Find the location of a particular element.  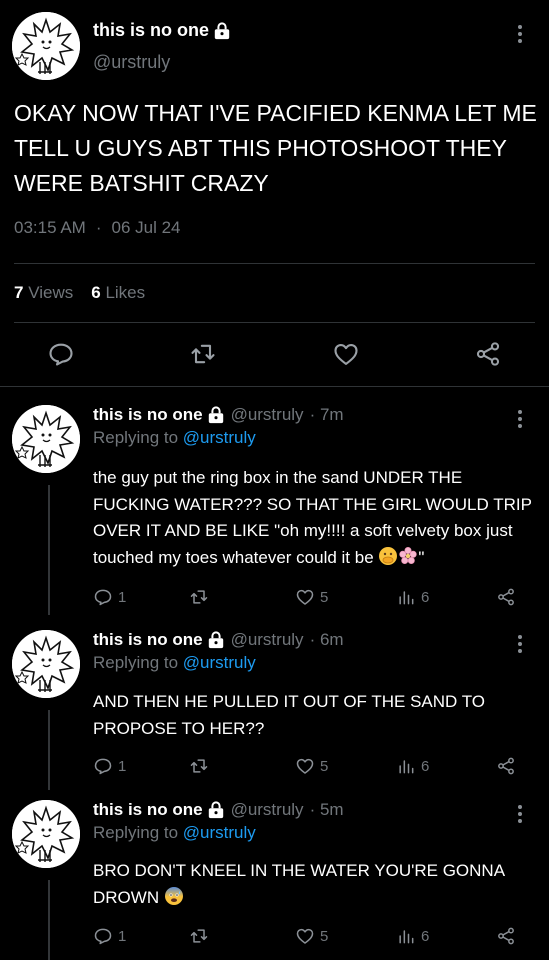

reply-age: · 6m is located at coordinates (327, 640).